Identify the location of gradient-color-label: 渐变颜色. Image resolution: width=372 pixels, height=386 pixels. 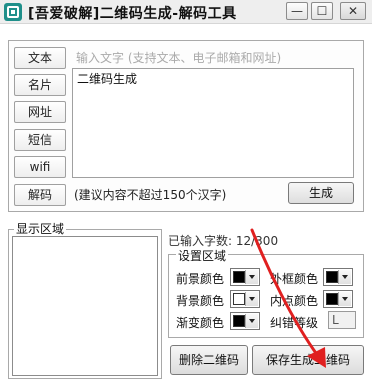
(200, 323).